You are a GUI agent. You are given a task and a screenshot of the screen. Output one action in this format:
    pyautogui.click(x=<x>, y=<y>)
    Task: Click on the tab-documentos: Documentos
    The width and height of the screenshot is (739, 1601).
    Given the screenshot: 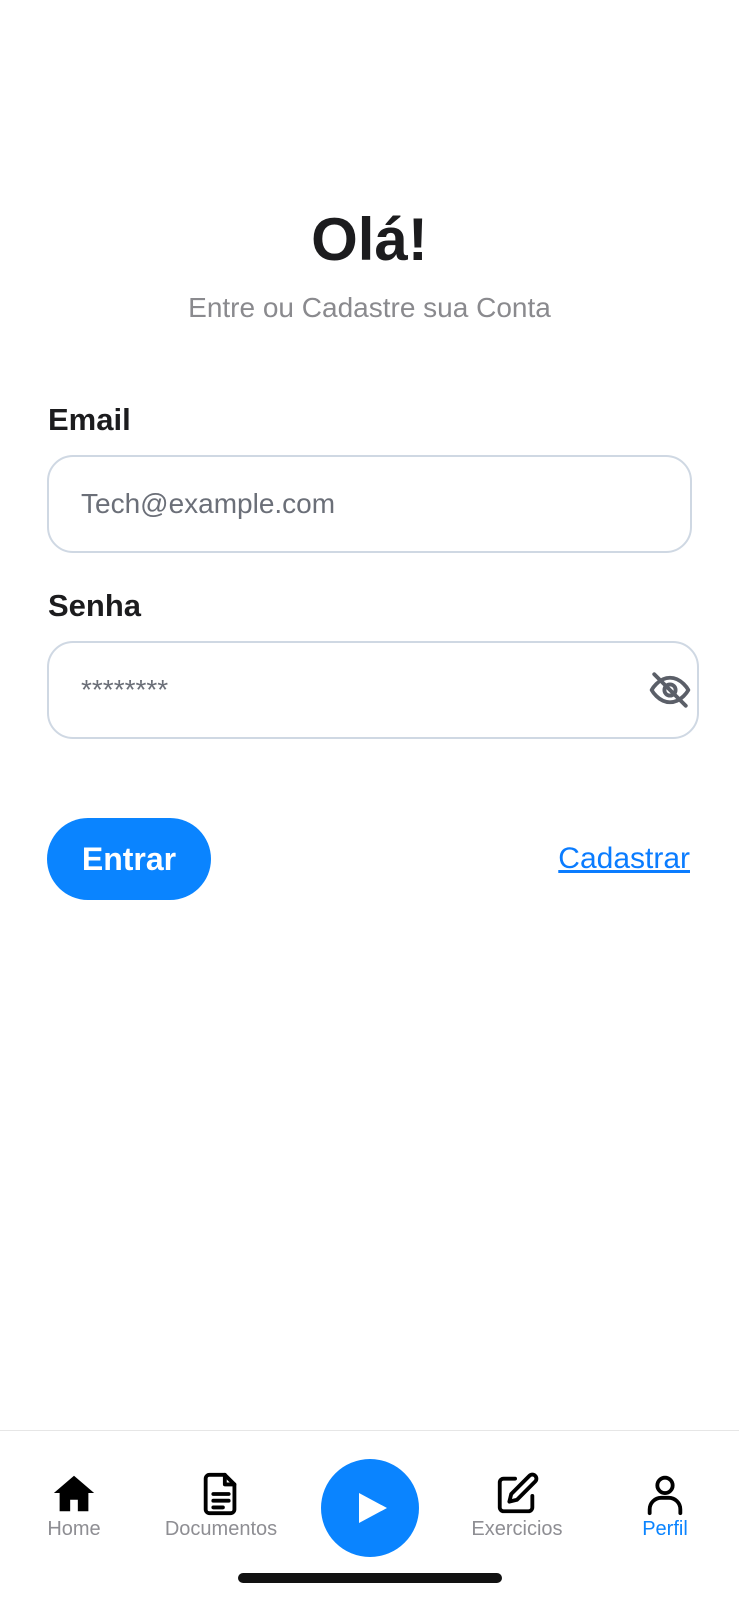 What is the action you would take?
    pyautogui.click(x=221, y=1506)
    